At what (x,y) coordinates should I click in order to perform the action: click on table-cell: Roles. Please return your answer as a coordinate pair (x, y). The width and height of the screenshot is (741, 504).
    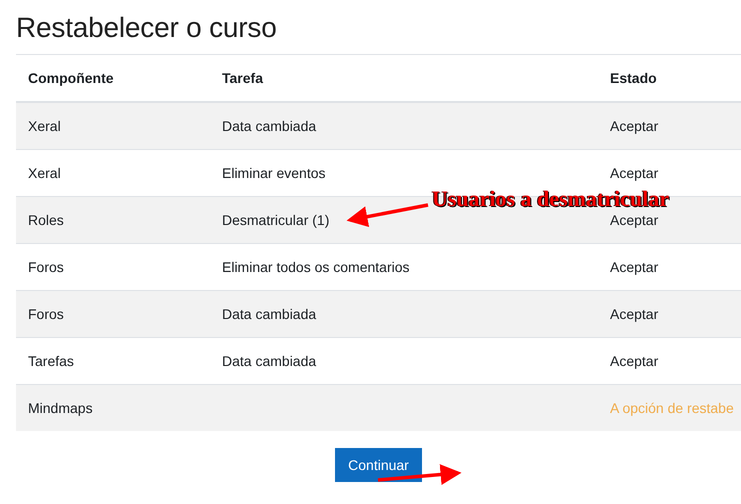
    Looking at the image, I should click on (113, 220).